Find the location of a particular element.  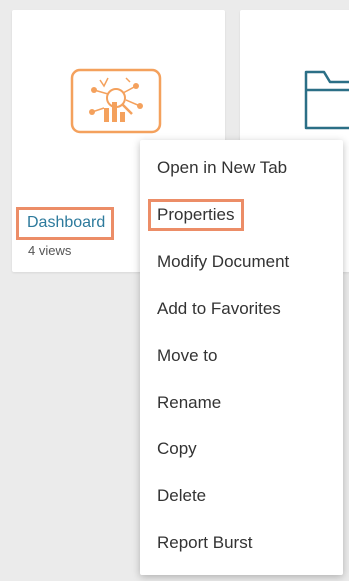

menu-item-properties: Properties is located at coordinates (241, 215).